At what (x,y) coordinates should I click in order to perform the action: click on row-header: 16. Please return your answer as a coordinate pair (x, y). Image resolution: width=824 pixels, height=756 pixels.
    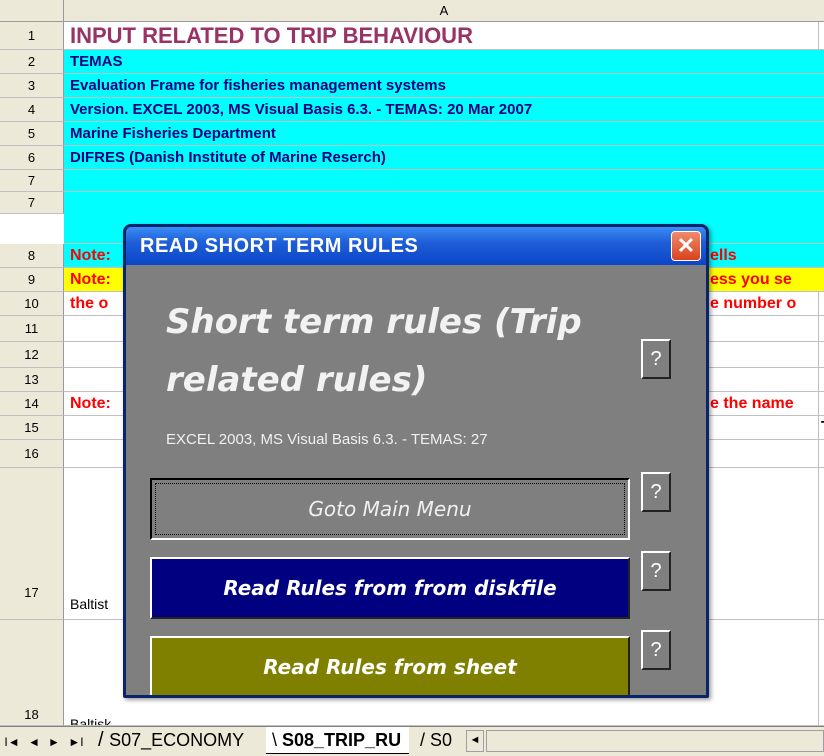
    Looking at the image, I should click on (32, 454).